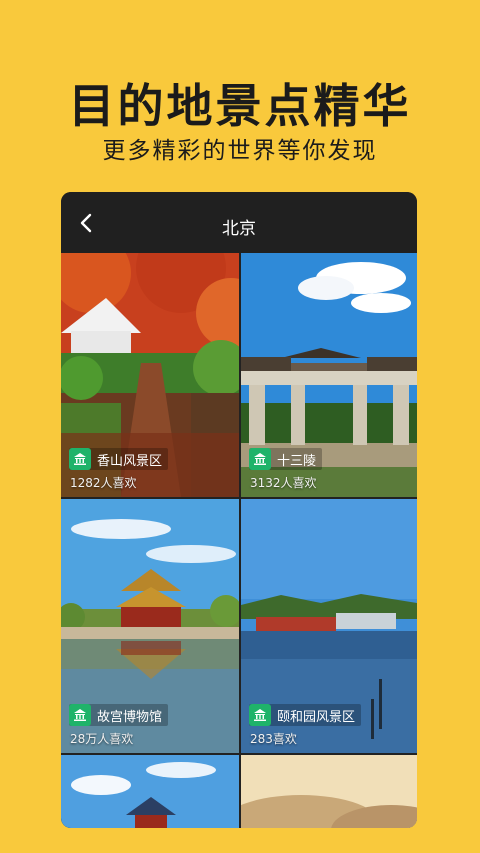 The image size is (480, 853). Describe the element at coordinates (150, 375) in the screenshot. I see `spot-card-xiangshan: 香山风景区 1282人喜欢` at that location.